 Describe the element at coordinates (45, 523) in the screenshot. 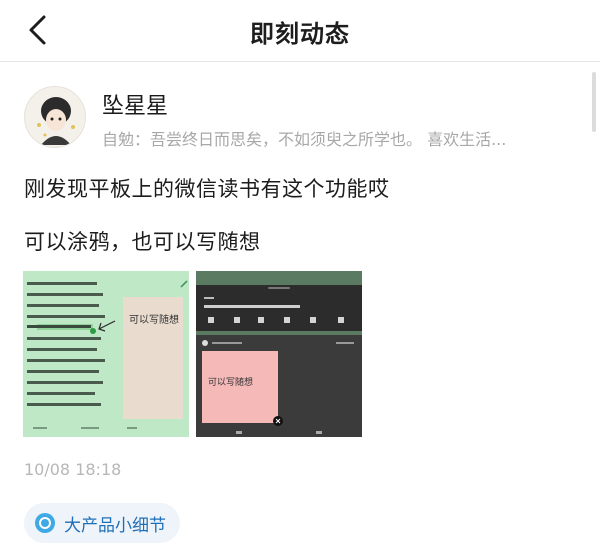

I see `topic-icon` at that location.